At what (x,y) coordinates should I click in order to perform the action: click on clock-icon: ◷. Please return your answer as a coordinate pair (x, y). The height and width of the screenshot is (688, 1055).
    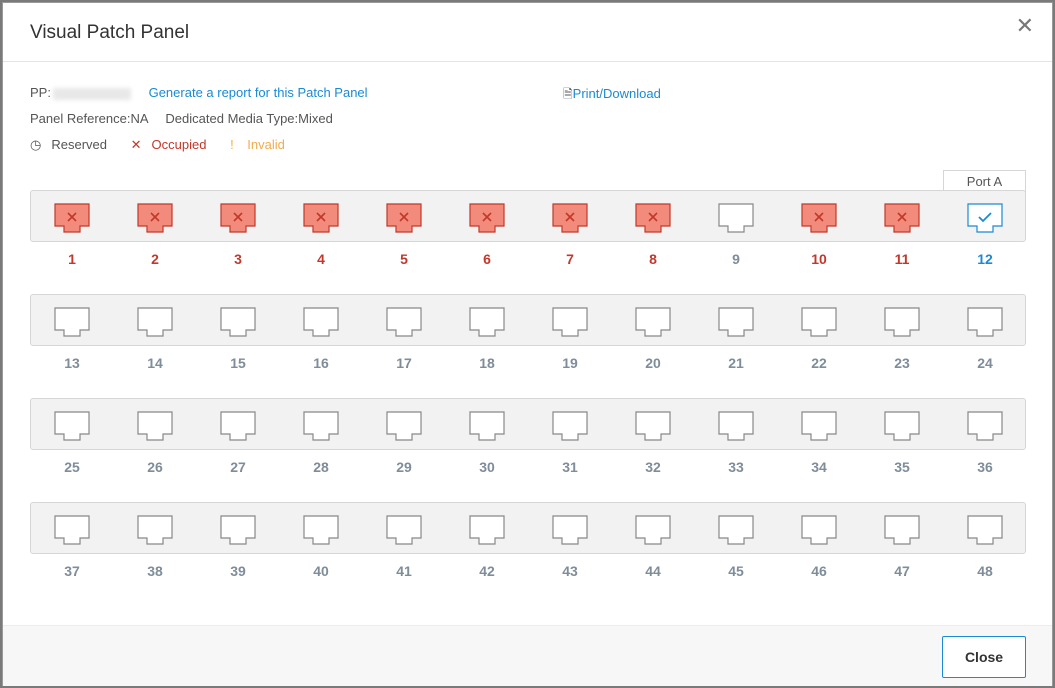
    Looking at the image, I should click on (36, 144).